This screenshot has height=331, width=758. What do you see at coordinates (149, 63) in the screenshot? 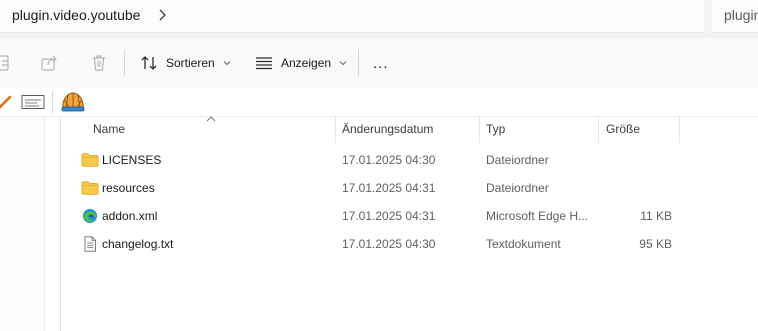
I see `sort-icon` at bounding box center [149, 63].